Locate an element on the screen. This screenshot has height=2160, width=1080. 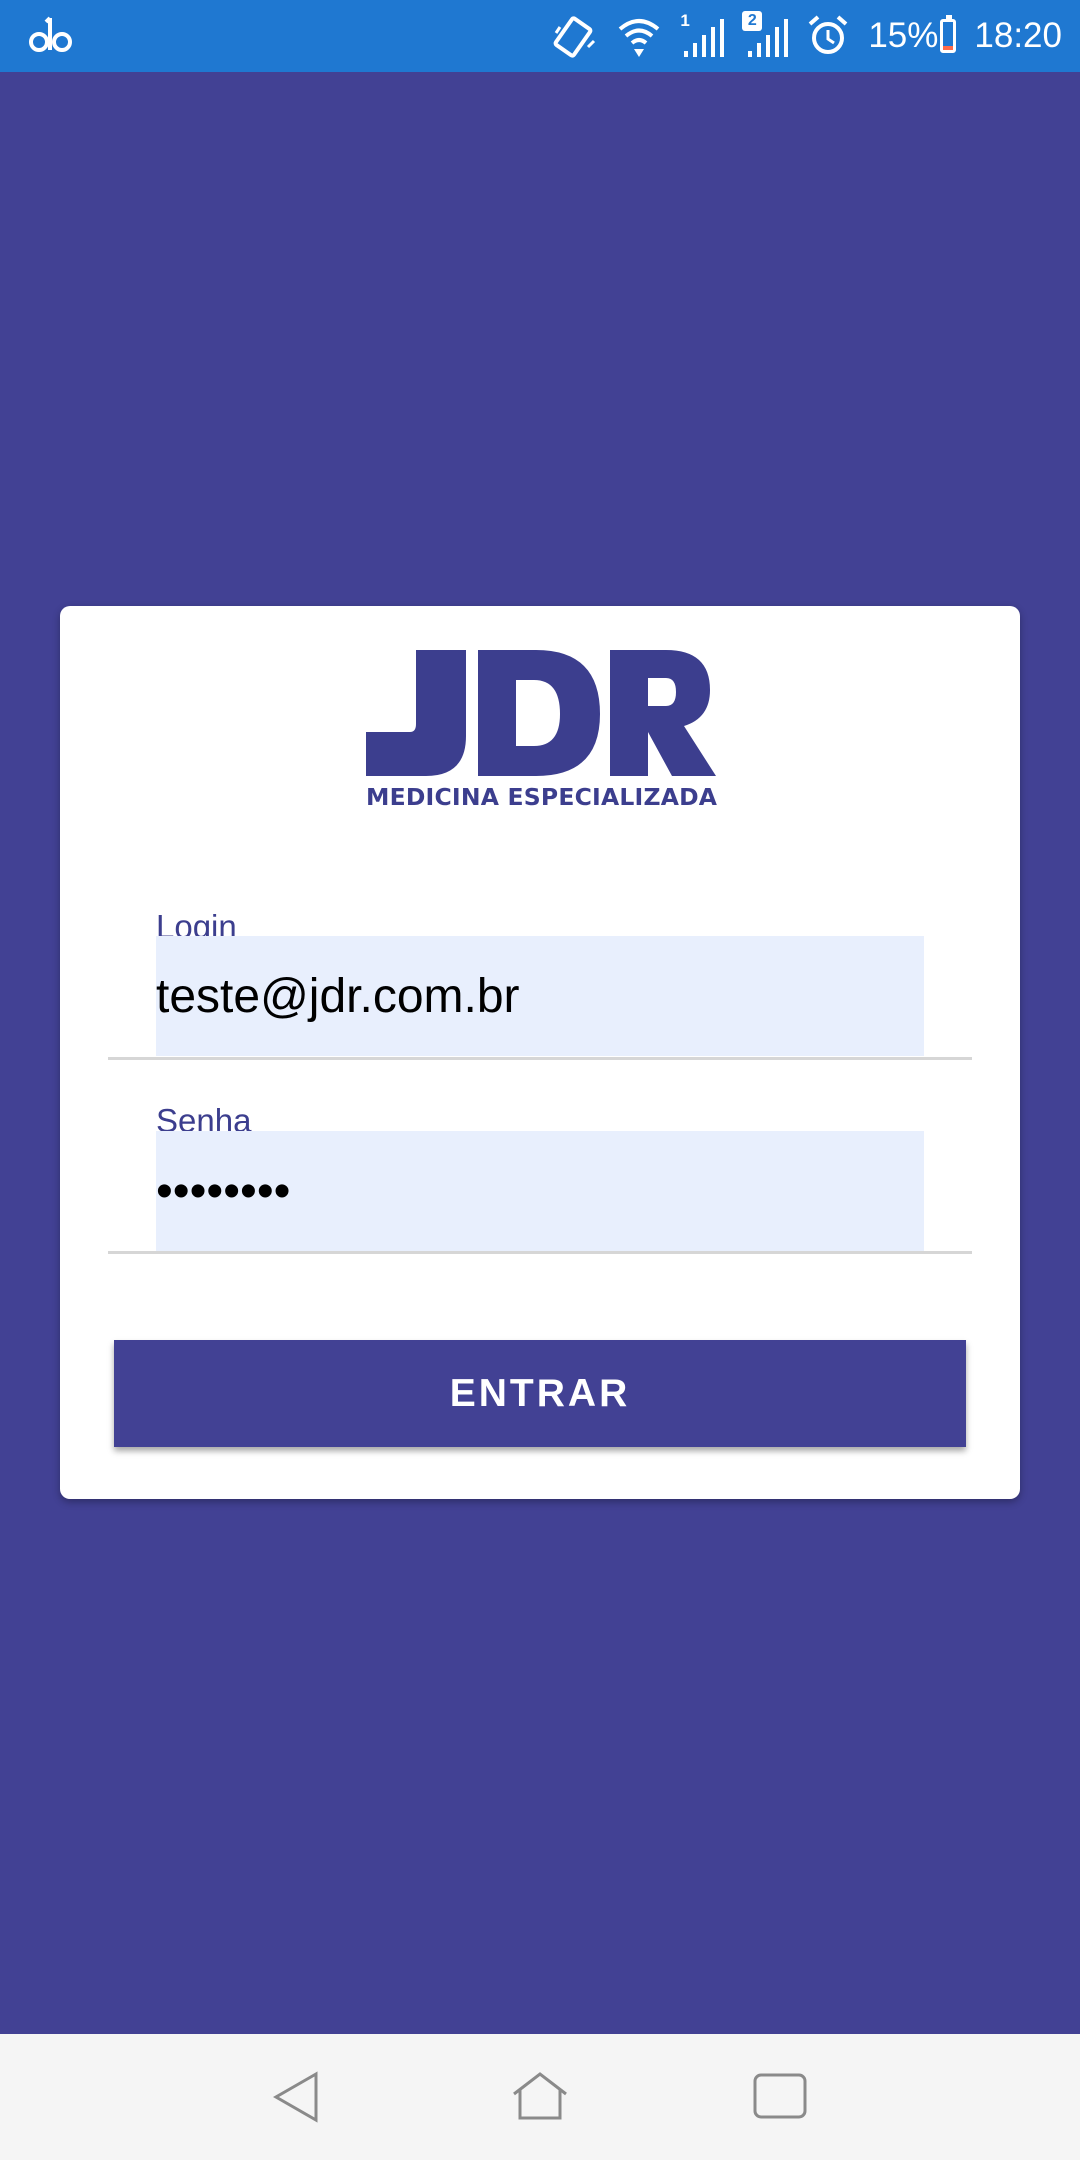
clock-time: 18:20 is located at coordinates (1018, 35).